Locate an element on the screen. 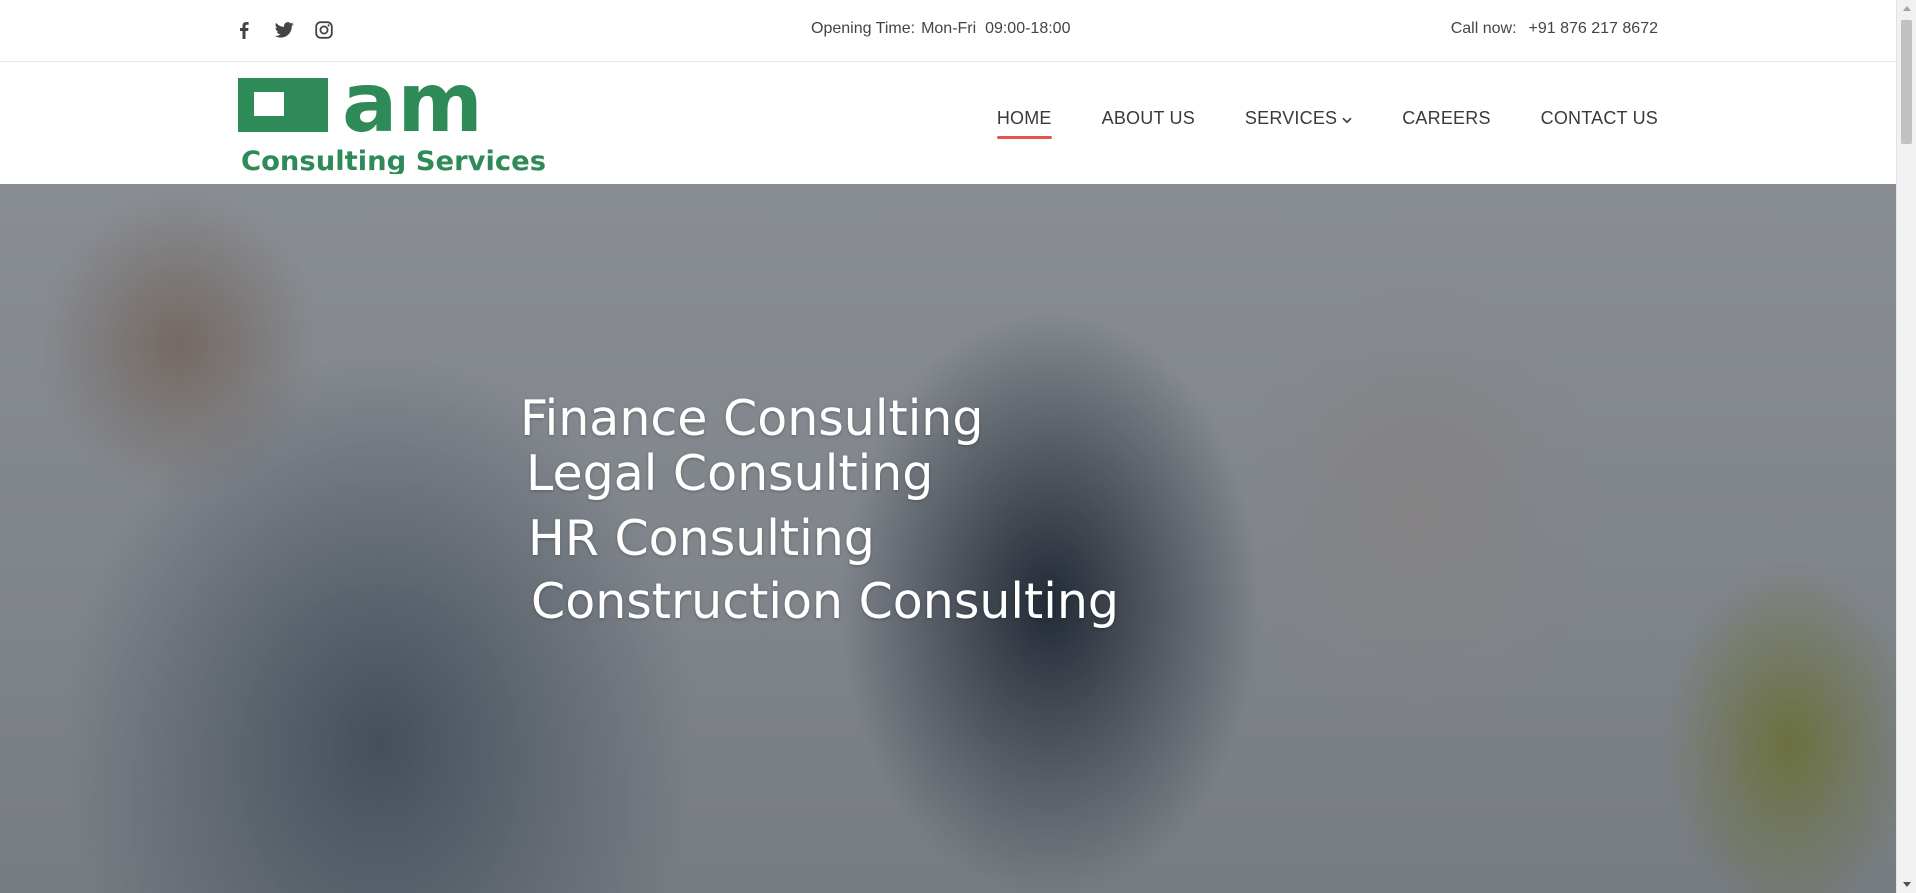 The height and width of the screenshot is (893, 1916). hero-line-finance: Finance Consulting is located at coordinates (752, 418).